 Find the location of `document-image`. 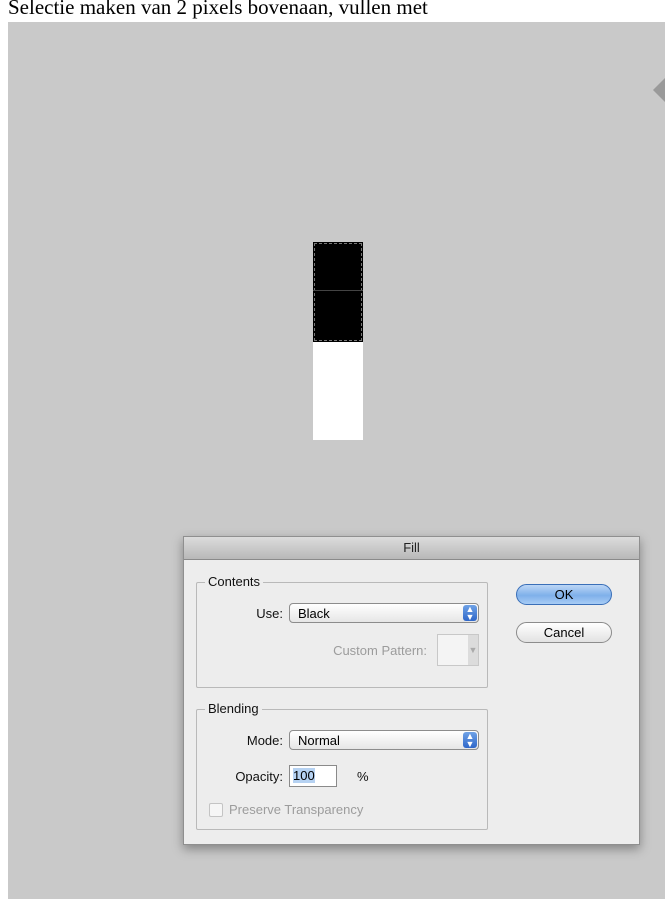

document-image is located at coordinates (338, 341).